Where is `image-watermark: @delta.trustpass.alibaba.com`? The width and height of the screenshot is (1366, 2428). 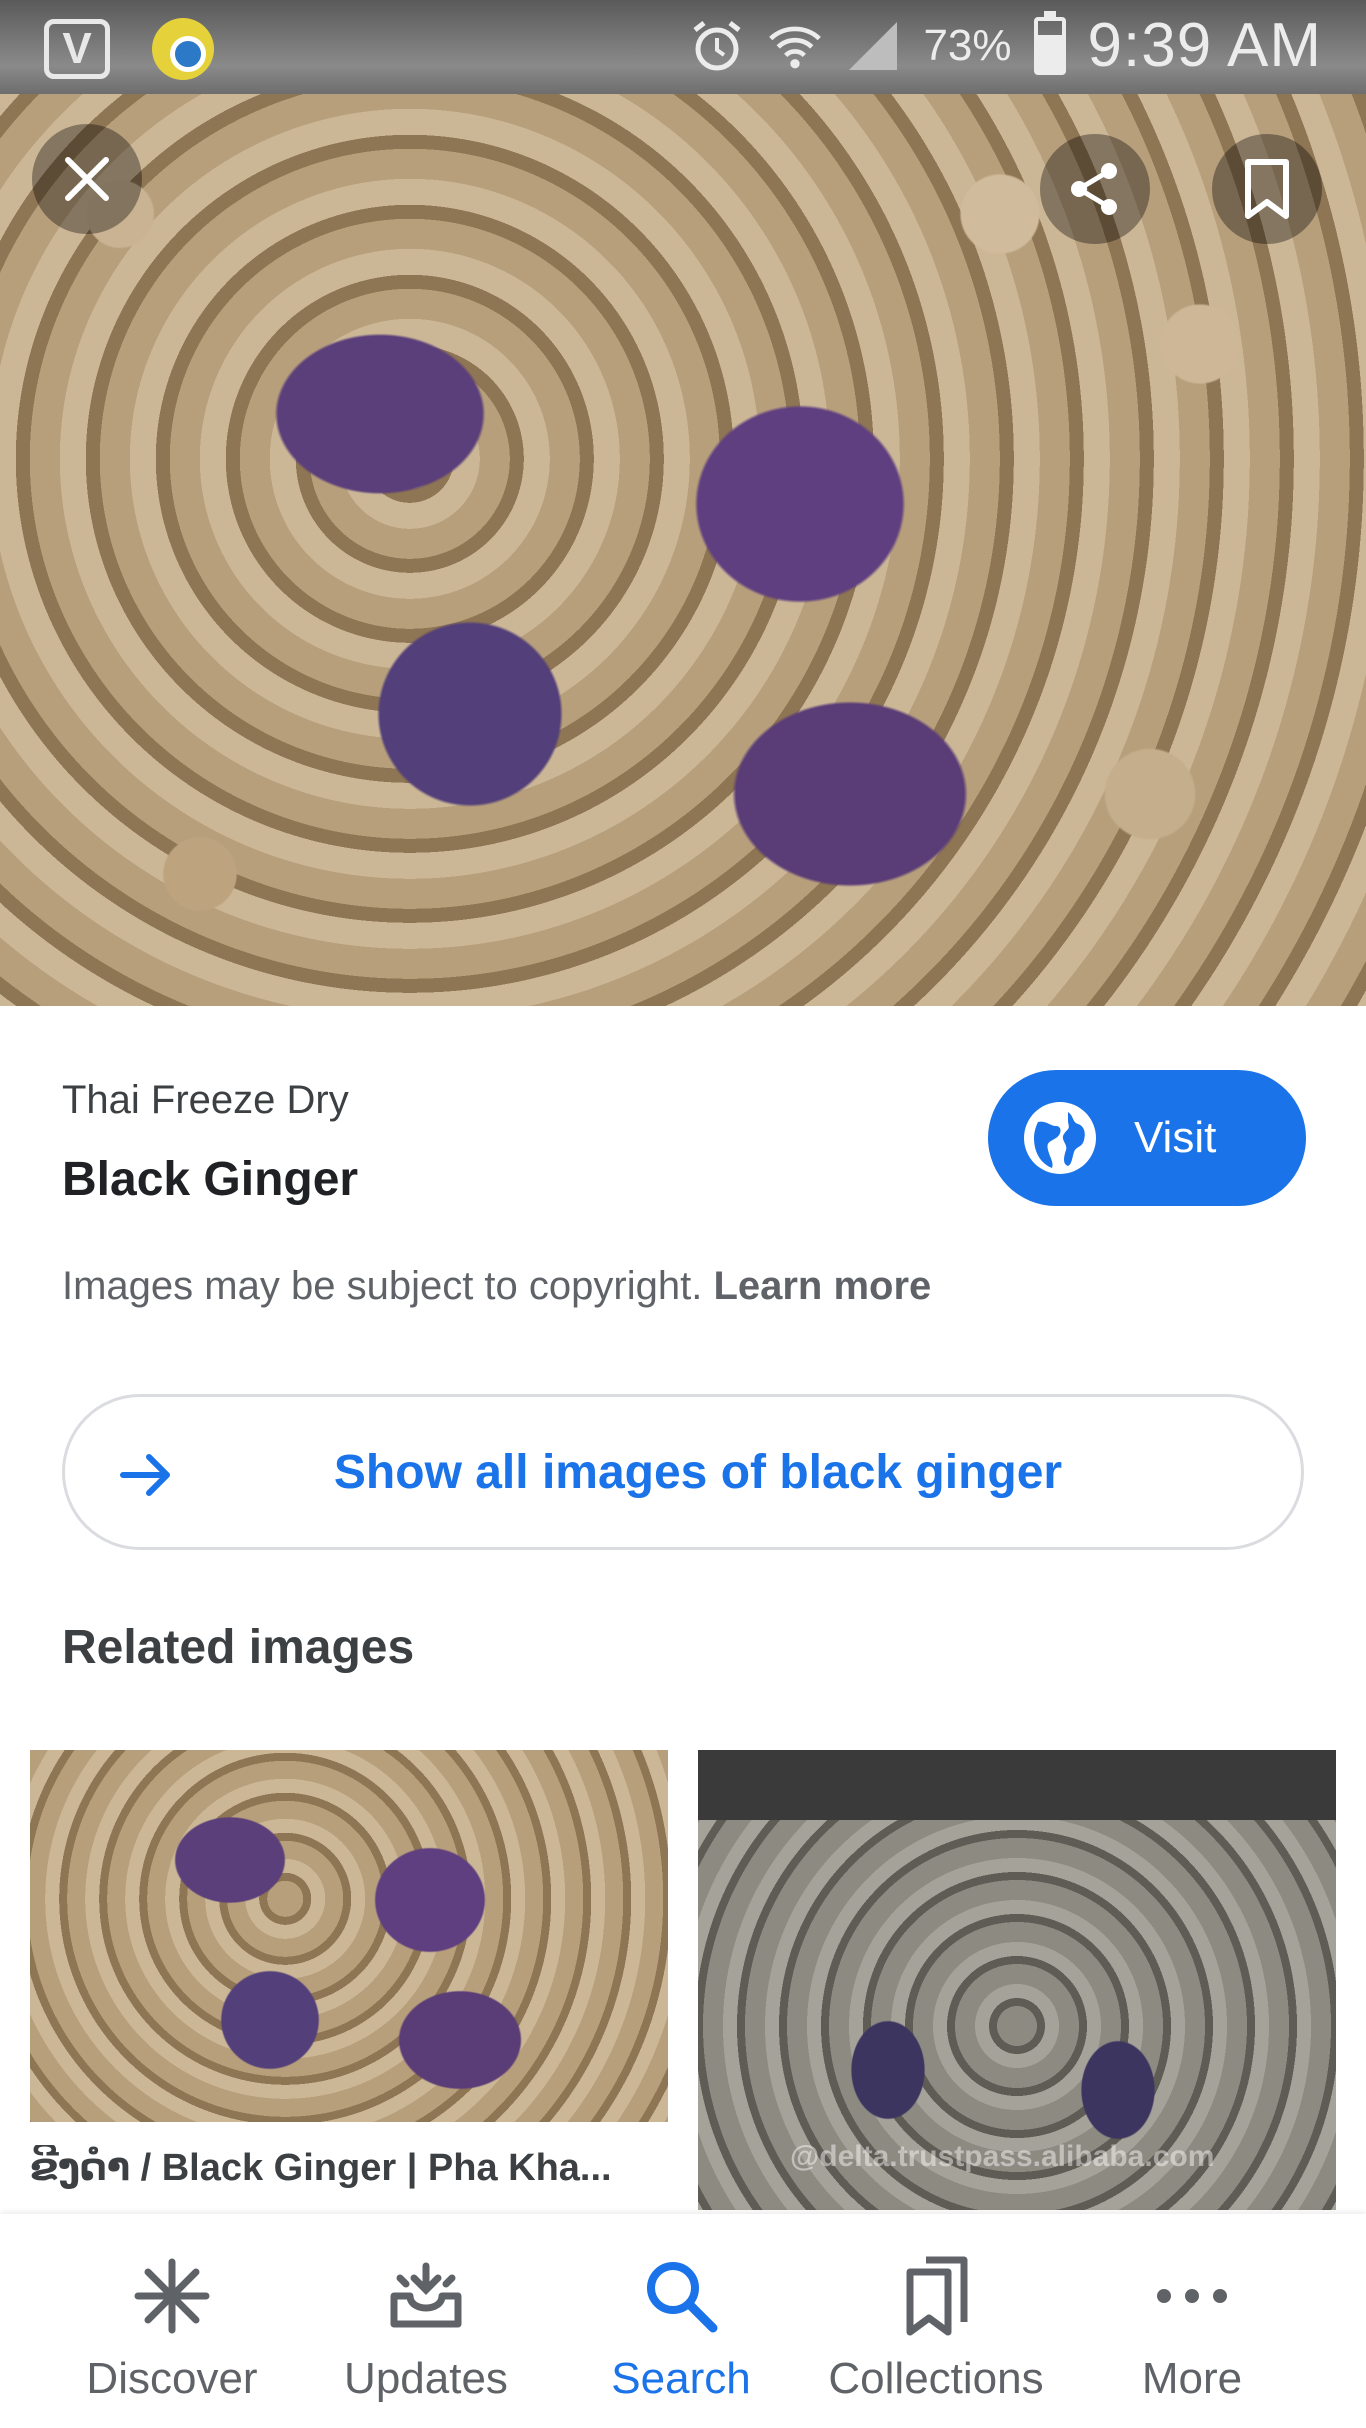 image-watermark: @delta.trustpass.alibaba.com is located at coordinates (1002, 2156).